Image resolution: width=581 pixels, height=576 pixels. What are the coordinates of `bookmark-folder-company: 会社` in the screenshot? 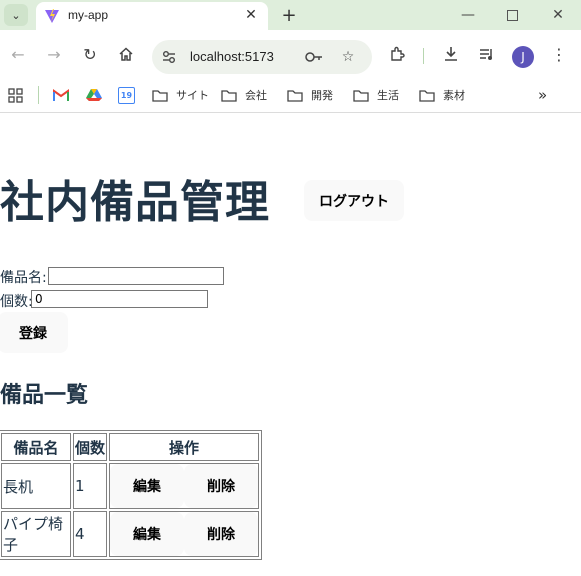 It's located at (244, 95).